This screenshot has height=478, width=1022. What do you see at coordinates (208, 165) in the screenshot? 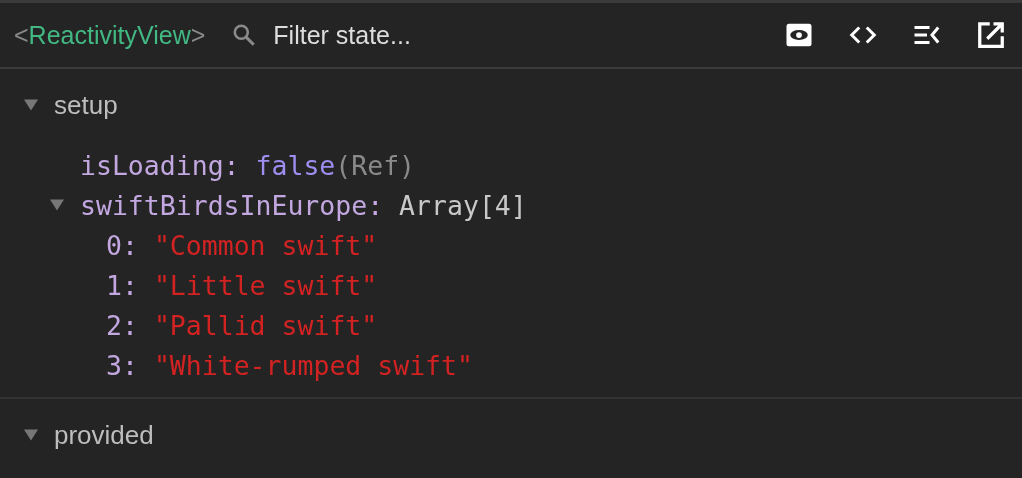
I see `state-entry: isLoading: false` at bounding box center [208, 165].